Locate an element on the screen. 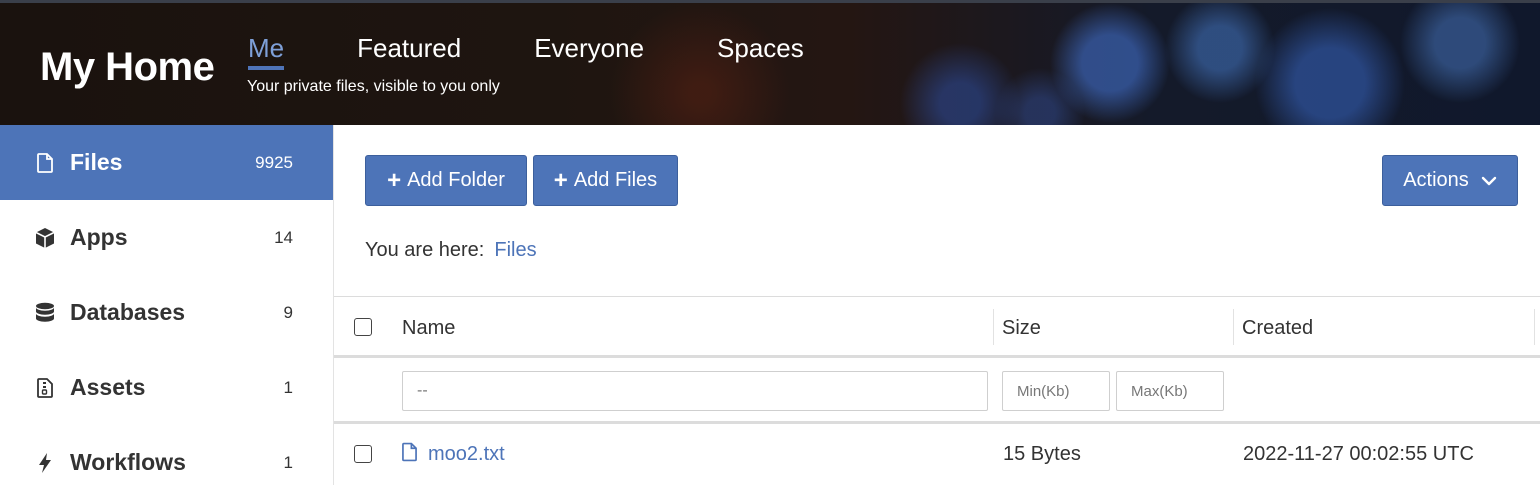 Image resolution: width=1540 pixels, height=485 pixels. sidebar-item-label: Workflows is located at coordinates (128, 462).